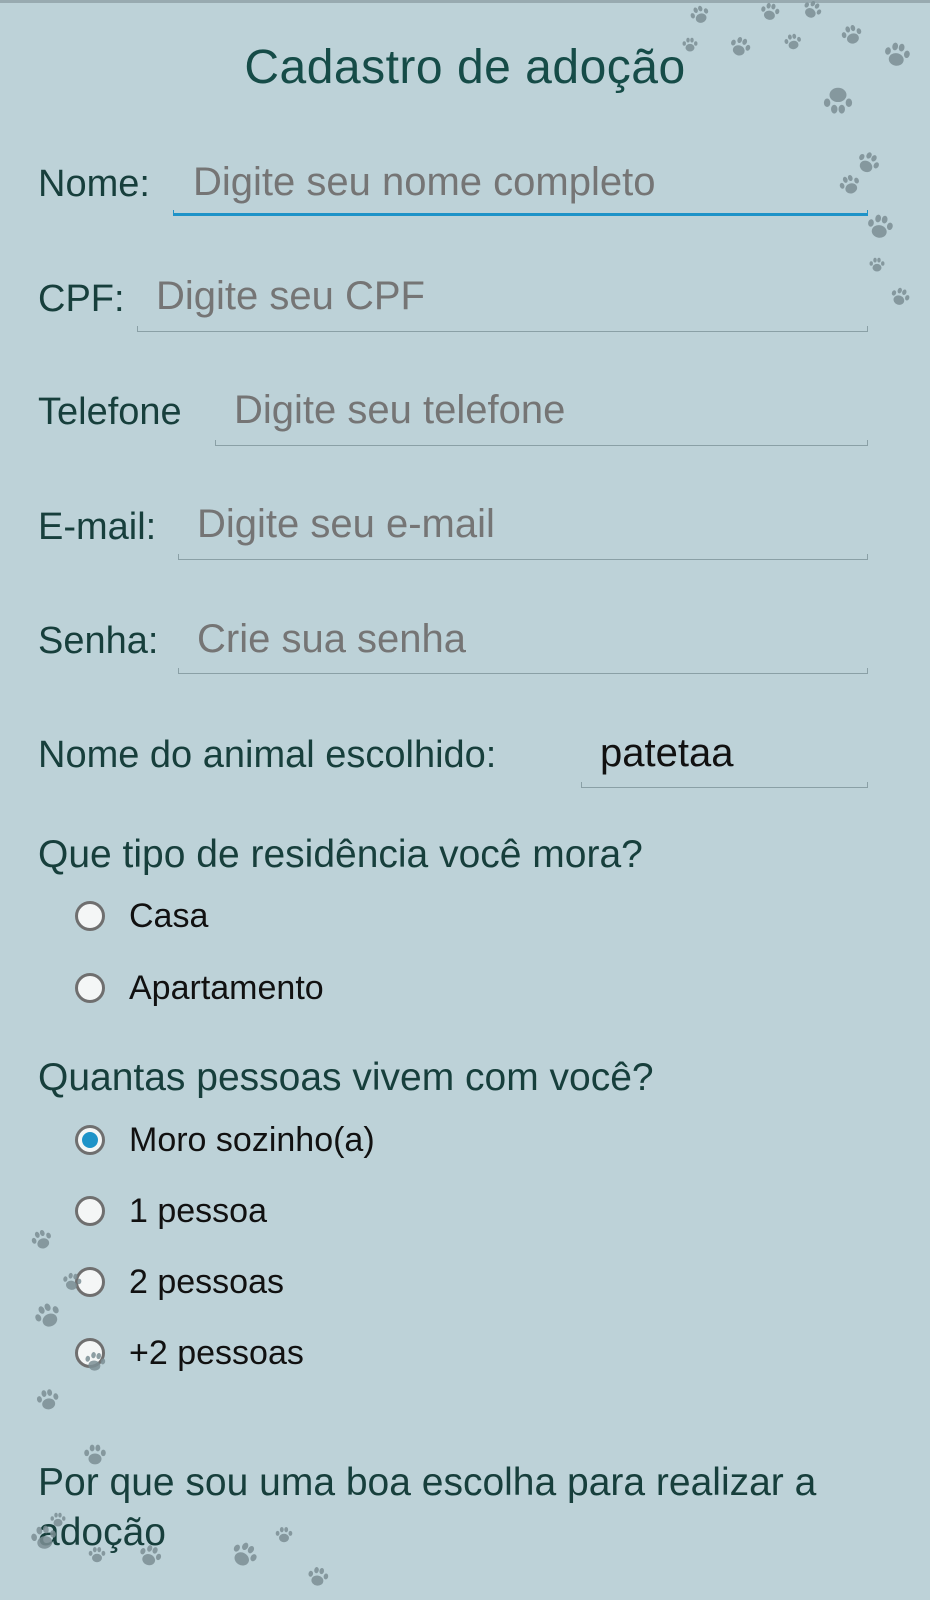  I want to click on name-input-underline, so click(520, 213).